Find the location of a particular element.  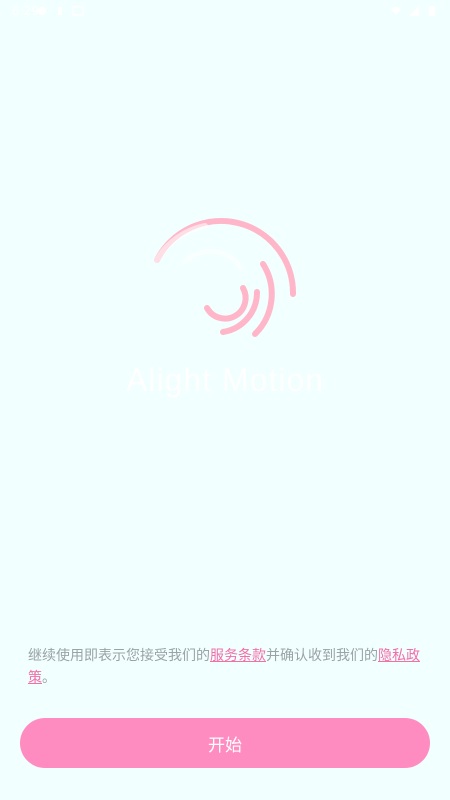

terms-suffix: 。 is located at coordinates (49, 678).